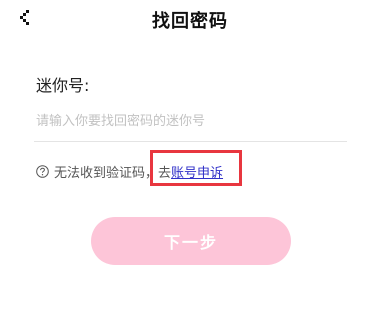 The height and width of the screenshot is (312, 380). Describe the element at coordinates (63, 85) in the screenshot. I see `mini-id-label: 迷你号:` at that location.